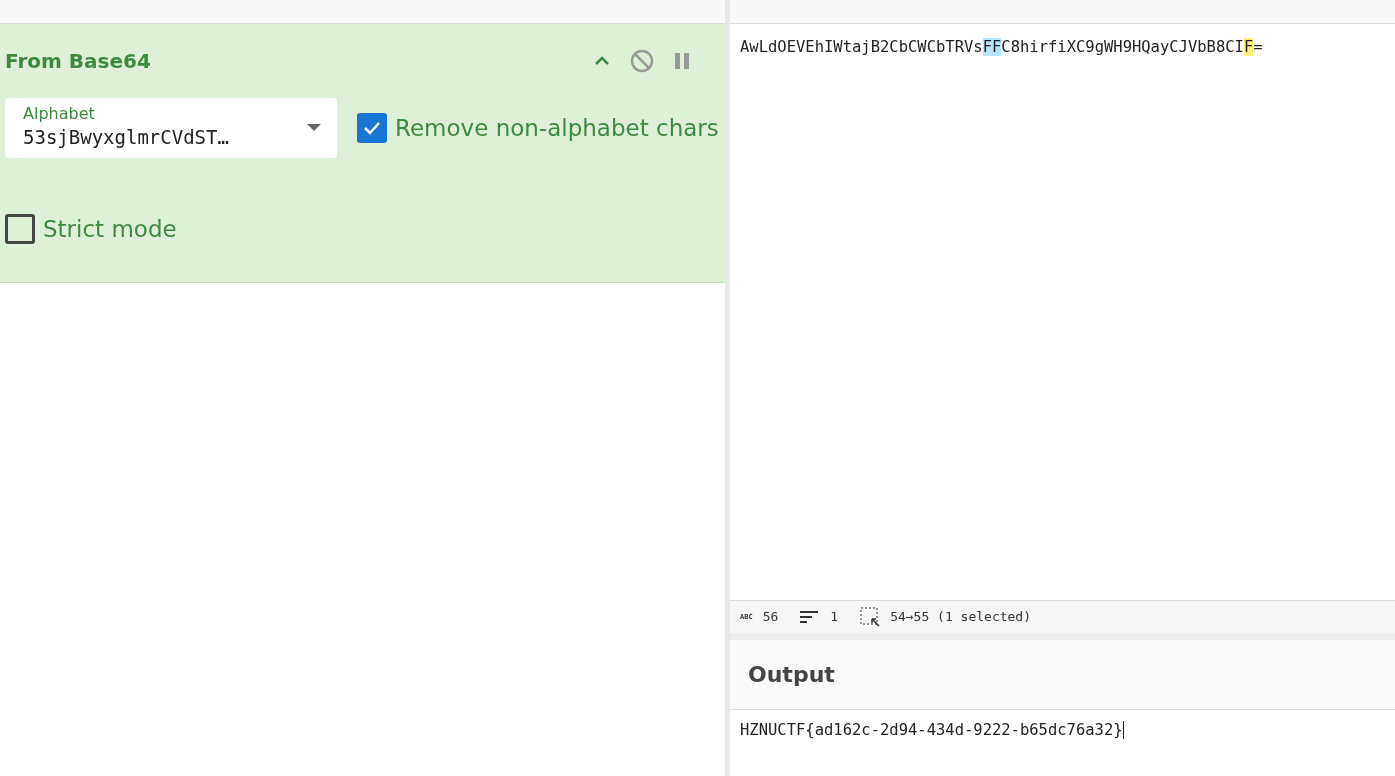 The width and height of the screenshot is (1395, 776). Describe the element at coordinates (770, 617) in the screenshot. I see `length-count: 56` at that location.